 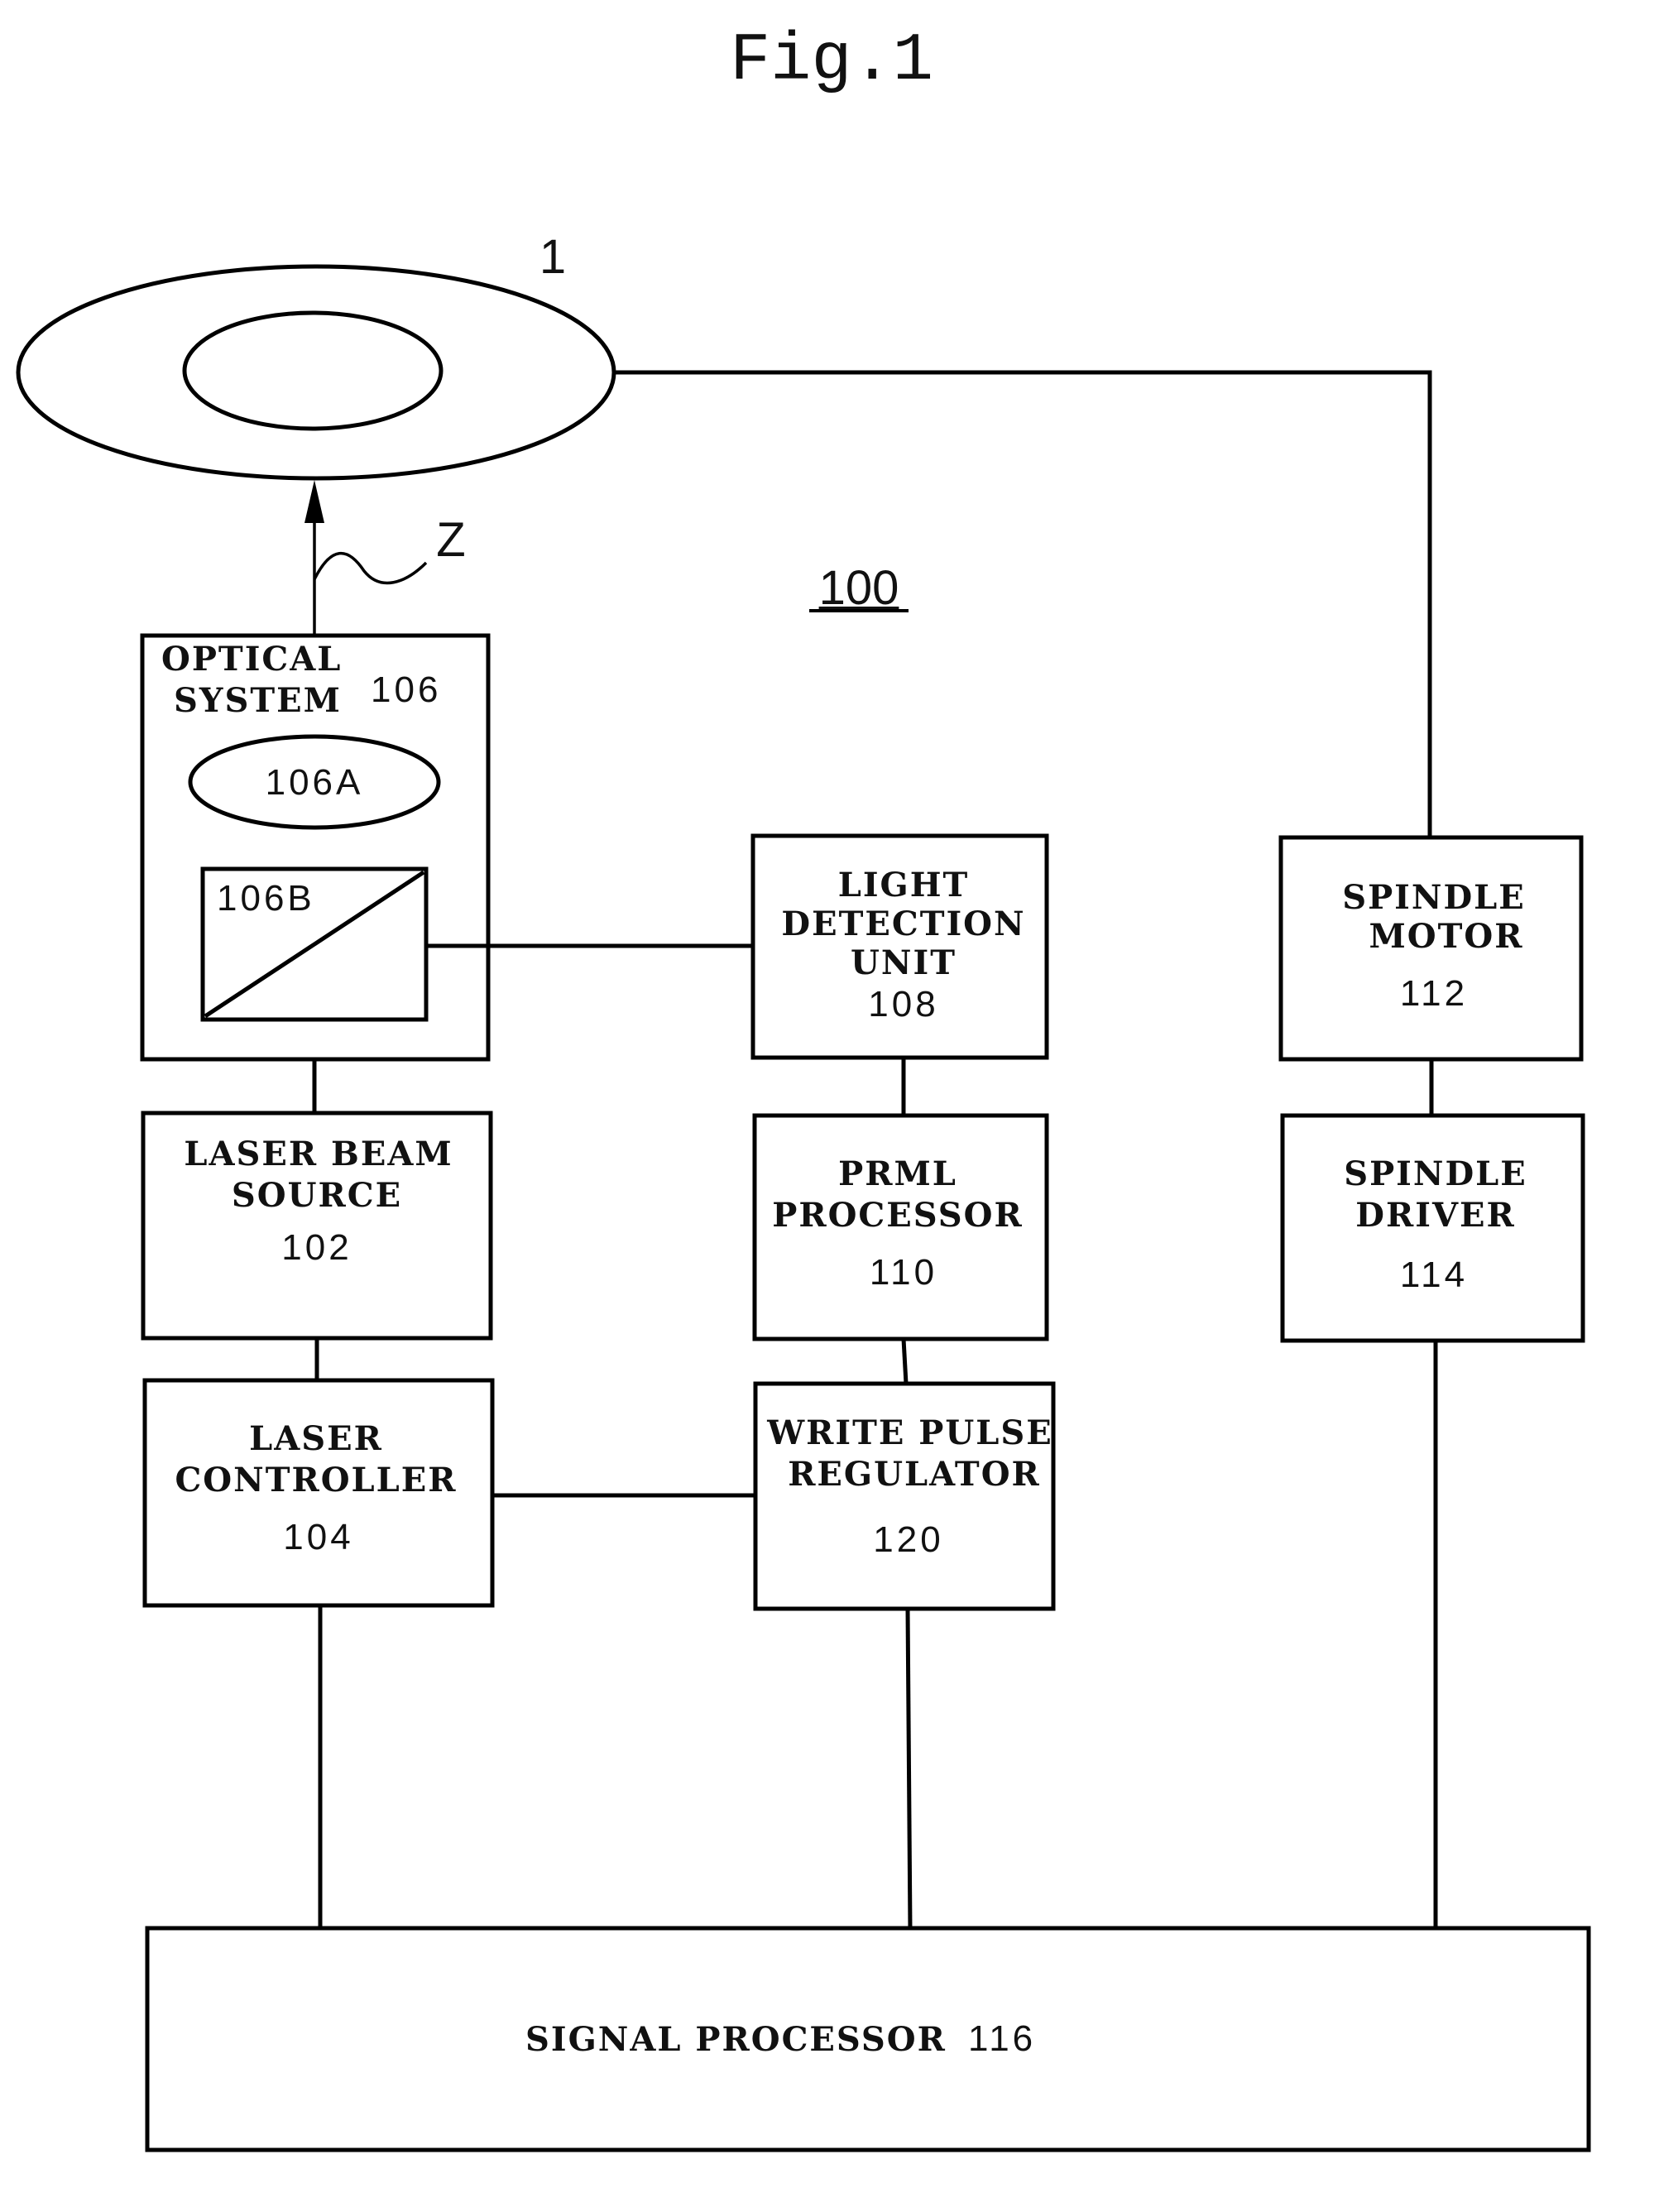 I want to click on write-pulse-regulator-ref: 120, so click(x=908, y=1539).